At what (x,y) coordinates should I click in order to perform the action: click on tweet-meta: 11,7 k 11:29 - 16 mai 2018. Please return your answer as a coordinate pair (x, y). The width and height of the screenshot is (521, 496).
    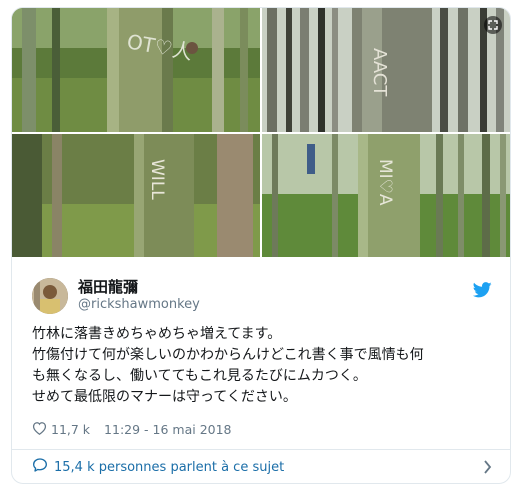
    Looking at the image, I should click on (132, 429).